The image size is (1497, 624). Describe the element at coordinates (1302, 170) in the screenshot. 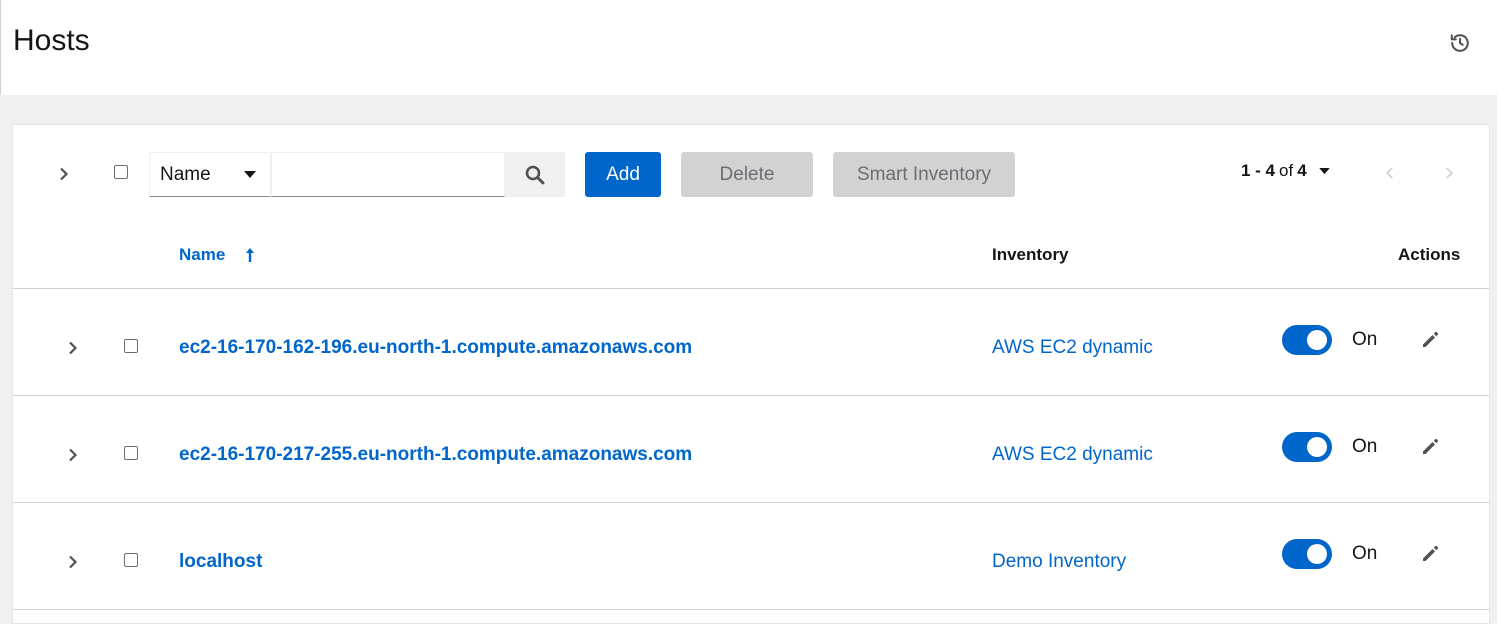

I see `pagination-total: 4` at that location.